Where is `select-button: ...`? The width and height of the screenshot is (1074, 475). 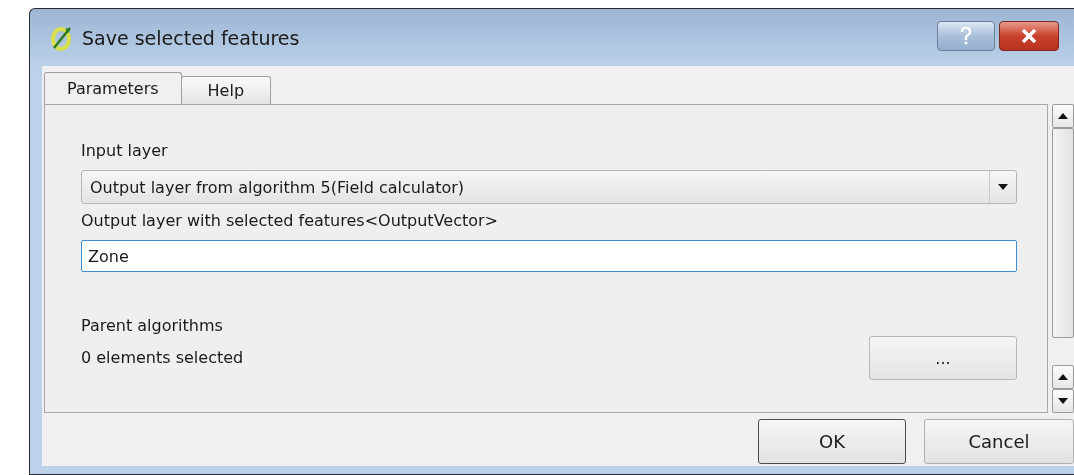 select-button: ... is located at coordinates (943, 358).